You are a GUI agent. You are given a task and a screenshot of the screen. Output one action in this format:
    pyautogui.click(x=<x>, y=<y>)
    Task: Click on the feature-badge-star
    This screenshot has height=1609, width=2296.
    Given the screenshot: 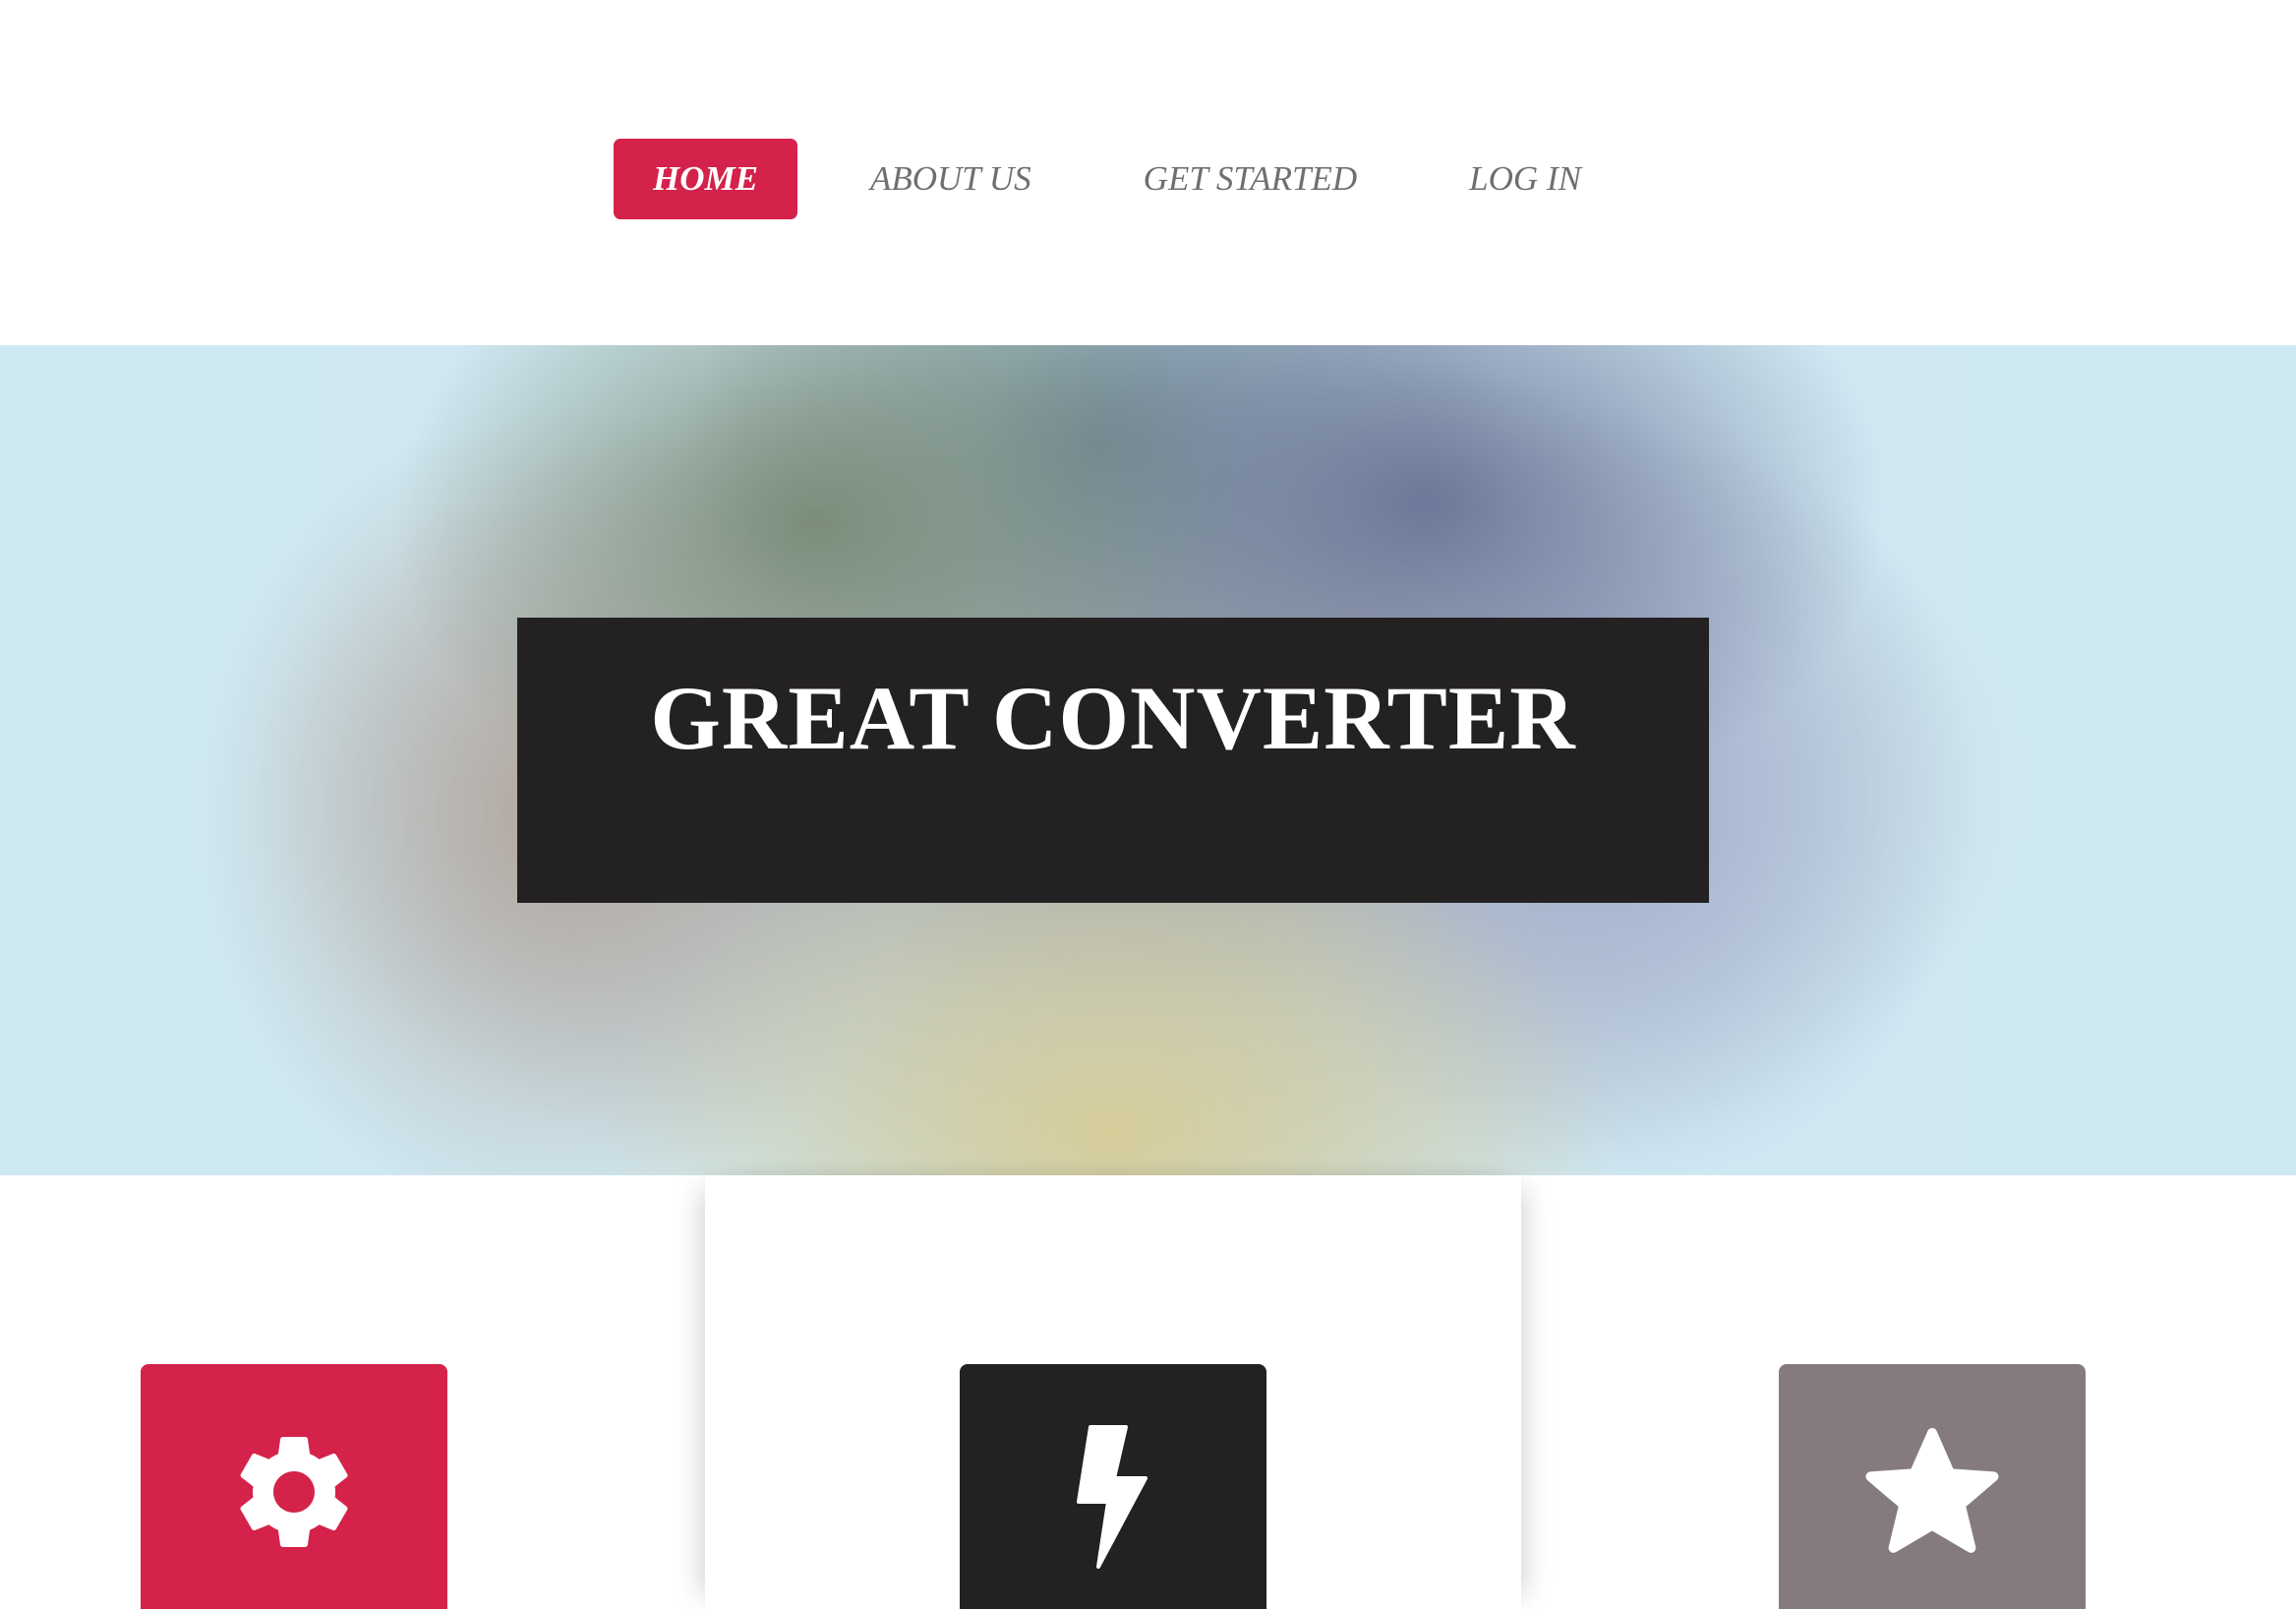 What is the action you would take?
    pyautogui.click(x=1932, y=1487)
    